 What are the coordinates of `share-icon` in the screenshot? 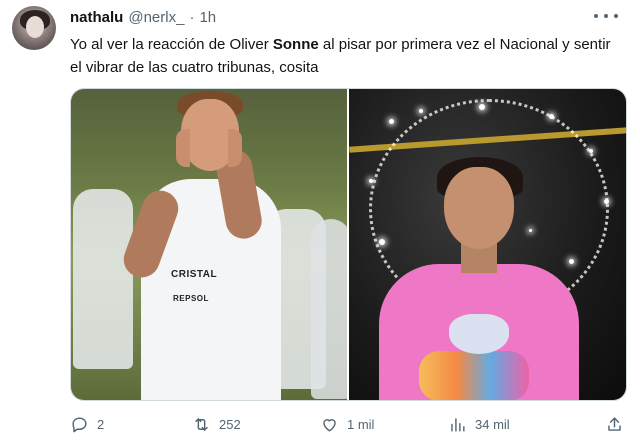 It's located at (614, 424).